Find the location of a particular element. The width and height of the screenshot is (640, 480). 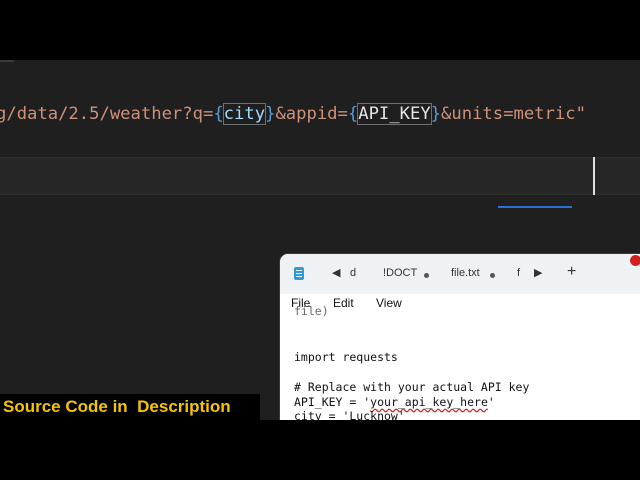

text-line: import requests is located at coordinates (346, 357).